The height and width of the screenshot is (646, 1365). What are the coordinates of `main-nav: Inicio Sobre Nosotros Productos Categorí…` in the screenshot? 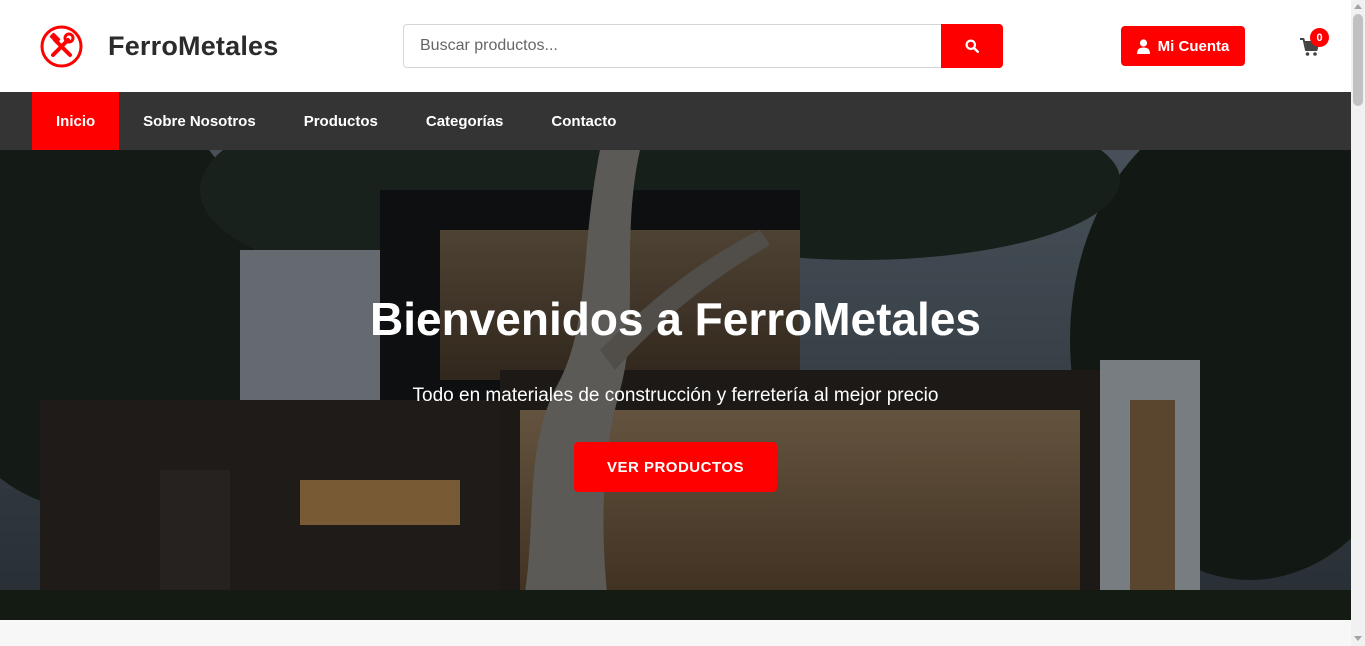 It's located at (675, 121).